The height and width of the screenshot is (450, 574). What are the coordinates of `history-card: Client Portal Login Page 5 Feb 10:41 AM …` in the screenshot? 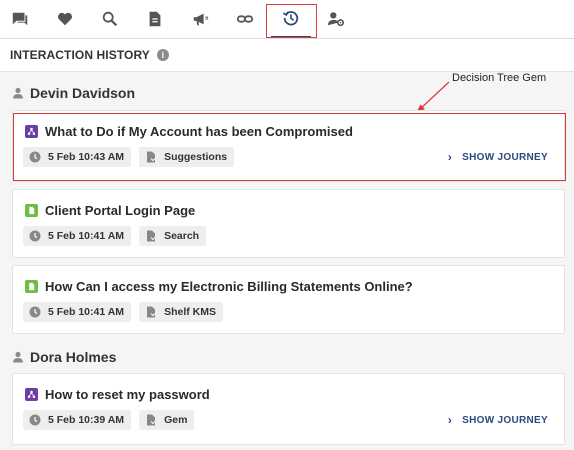 It's located at (288, 223).